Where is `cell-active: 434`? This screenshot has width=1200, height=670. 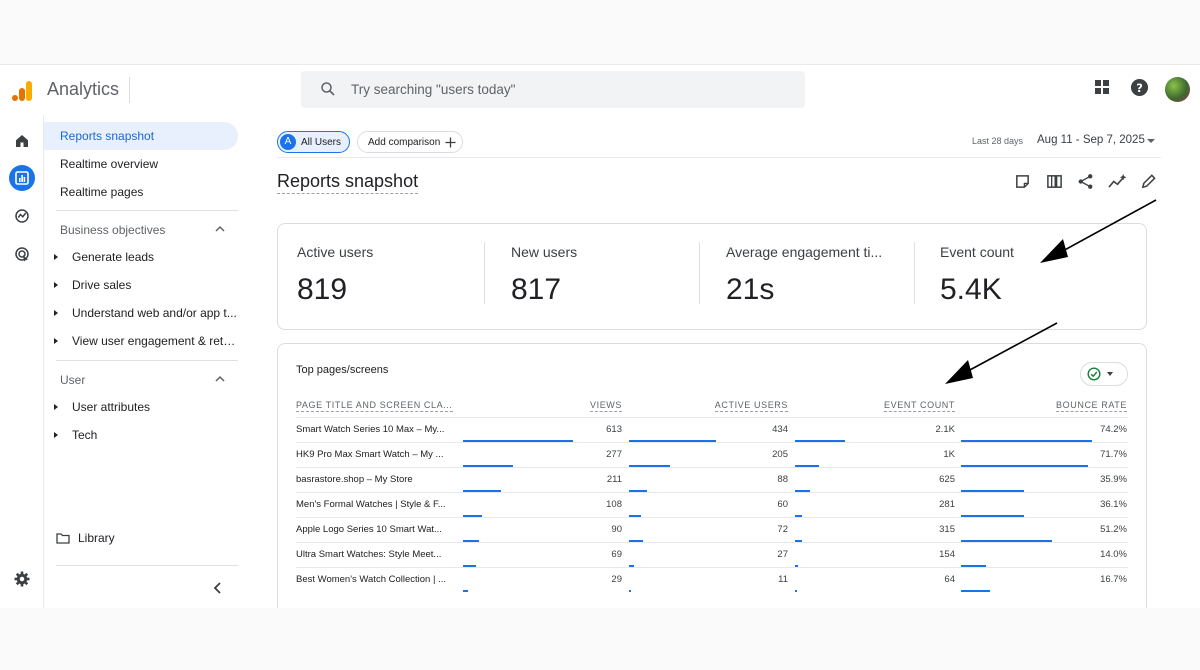
cell-active: 434 is located at coordinates (780, 429).